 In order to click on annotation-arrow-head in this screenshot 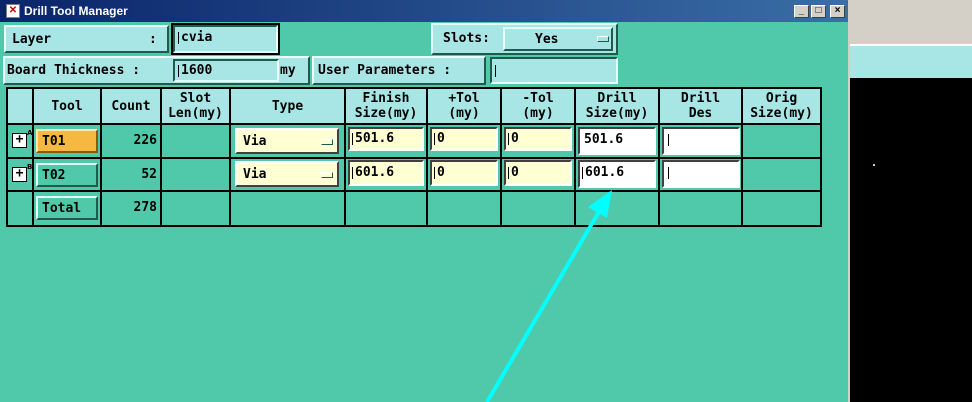, I will do `click(600, 204)`.